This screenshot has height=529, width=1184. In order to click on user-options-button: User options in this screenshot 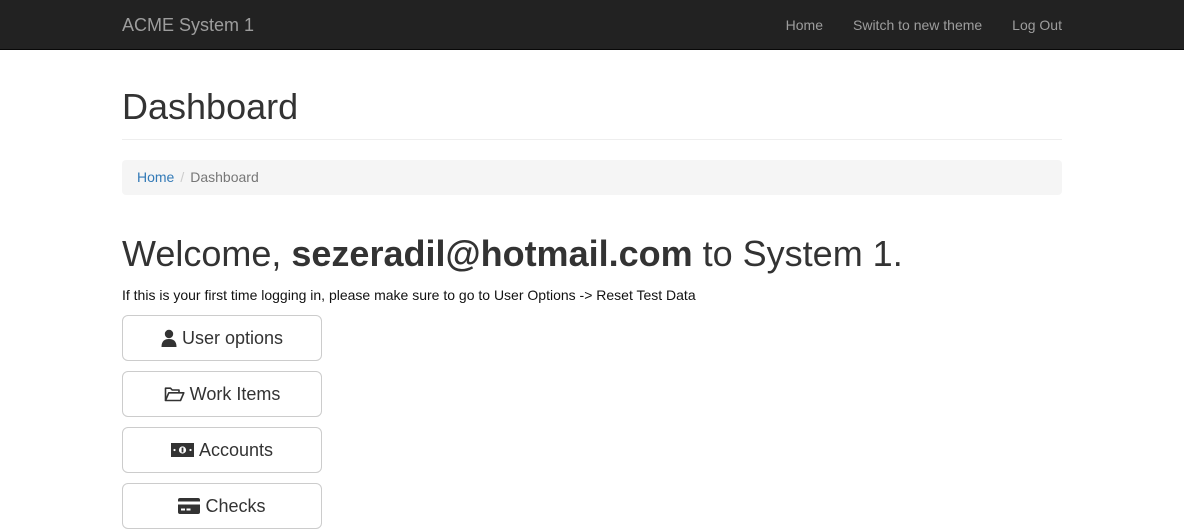, I will do `click(222, 338)`.